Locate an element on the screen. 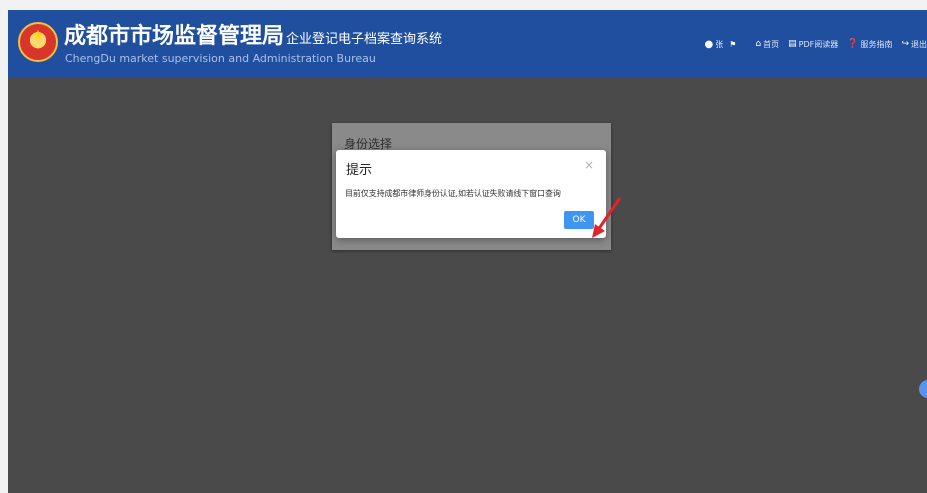  annotation-arrow-icon is located at coordinates (607, 217).